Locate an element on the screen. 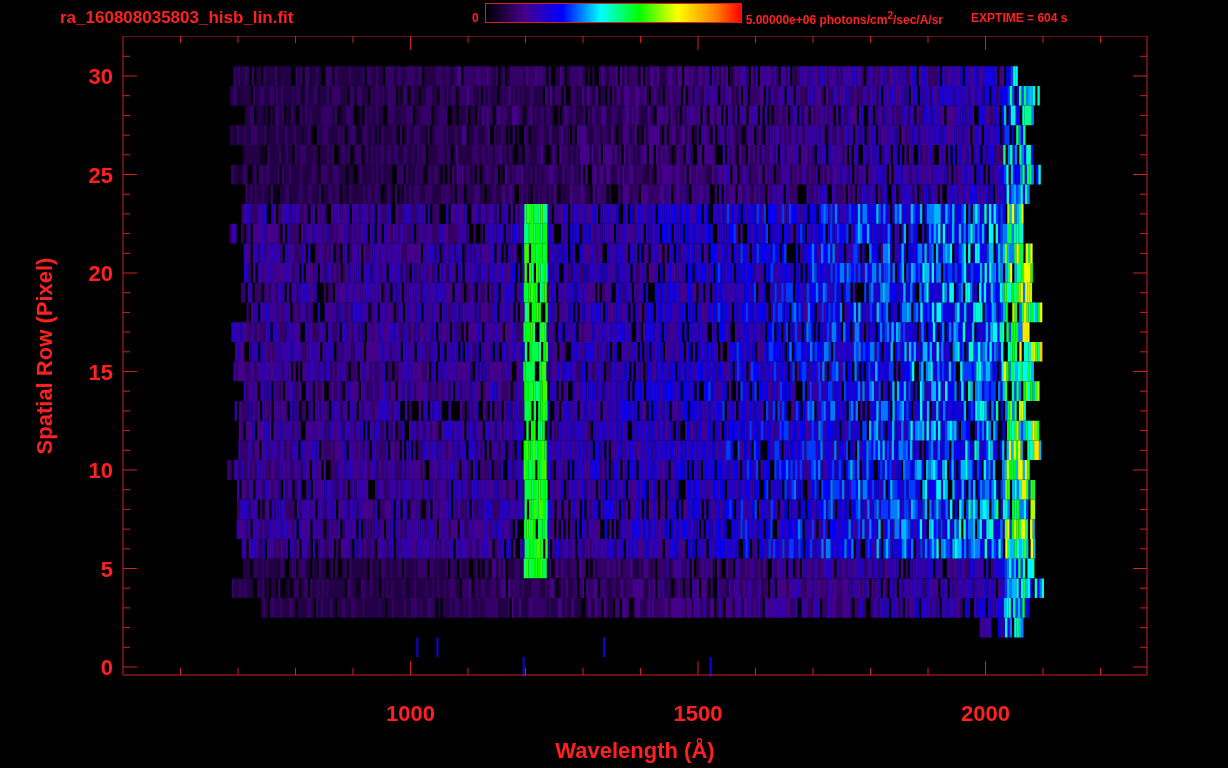 The image size is (1228, 768). colorbar-max-label: 5.00000e+06 photons/cm$^{2}$/sec/A/sr is located at coordinates (844, 18).